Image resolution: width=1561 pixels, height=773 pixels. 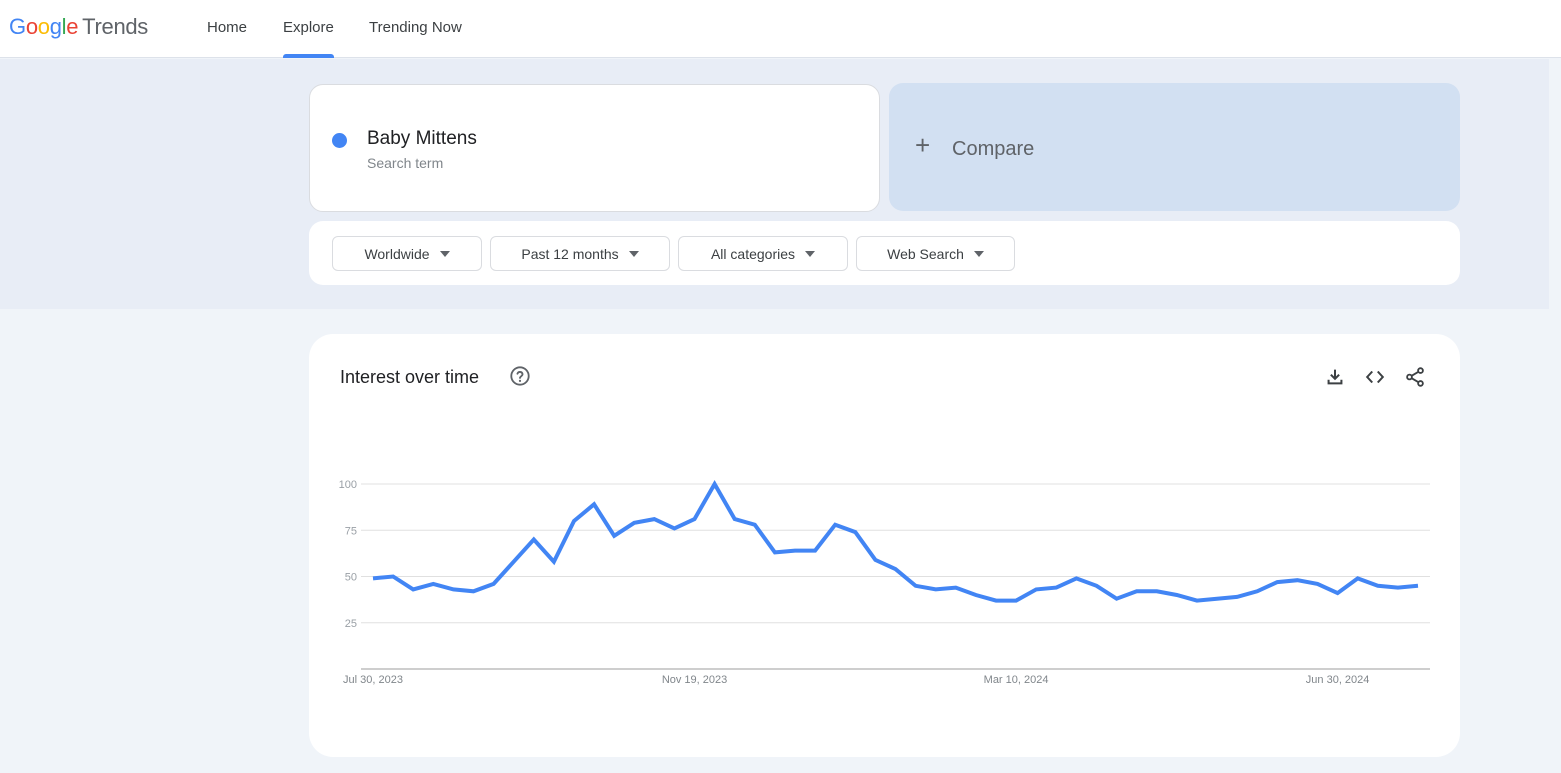 What do you see at coordinates (780, 29) in the screenshot?
I see `top-header: Google Trends Home Explore Trending Now` at bounding box center [780, 29].